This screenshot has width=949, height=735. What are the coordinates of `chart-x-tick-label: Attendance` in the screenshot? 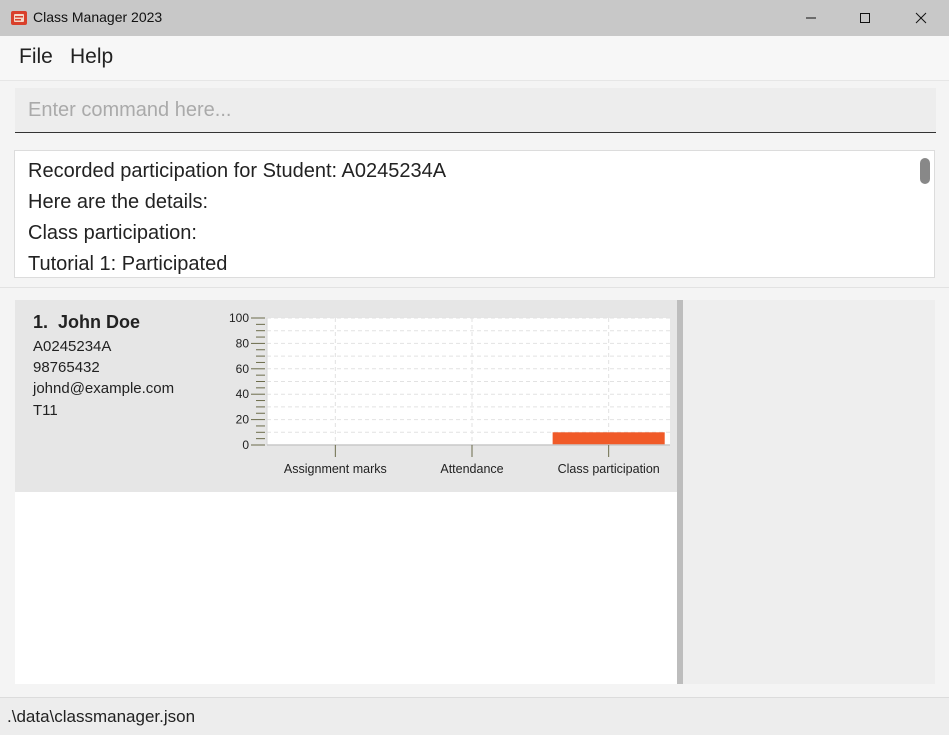 It's located at (471, 469).